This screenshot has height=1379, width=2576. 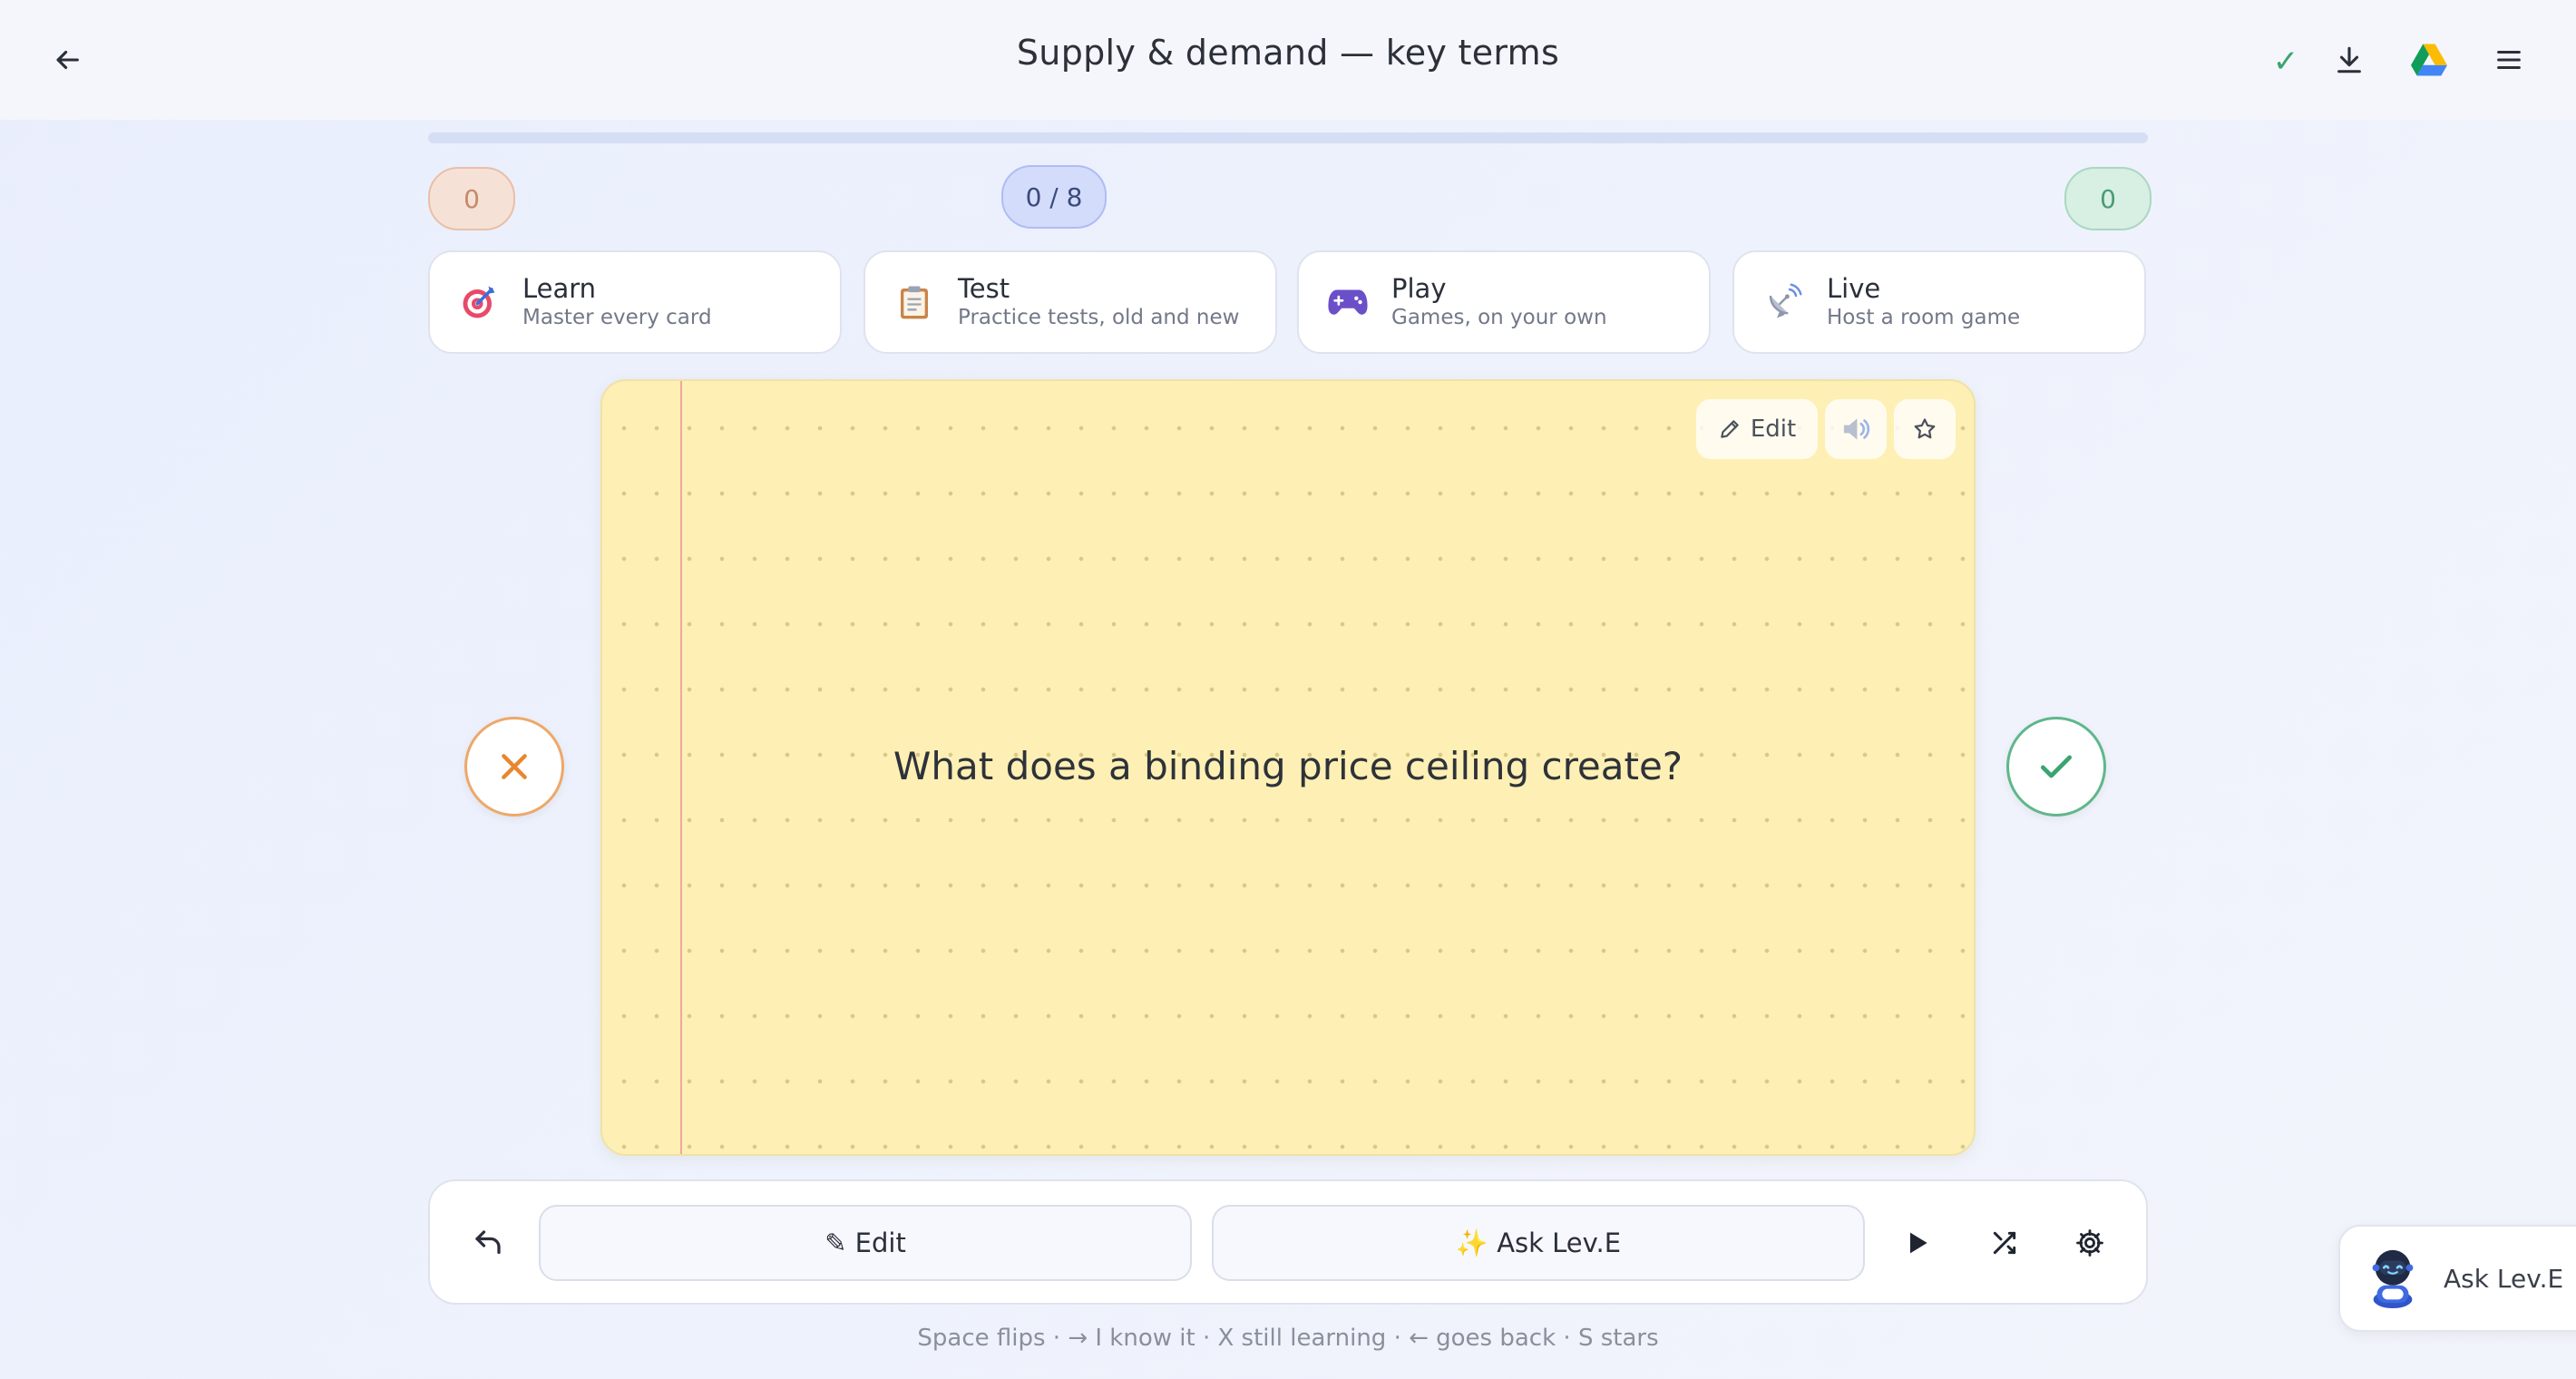 I want to click on mode-play: Play Games, on your own, so click(x=1504, y=302).